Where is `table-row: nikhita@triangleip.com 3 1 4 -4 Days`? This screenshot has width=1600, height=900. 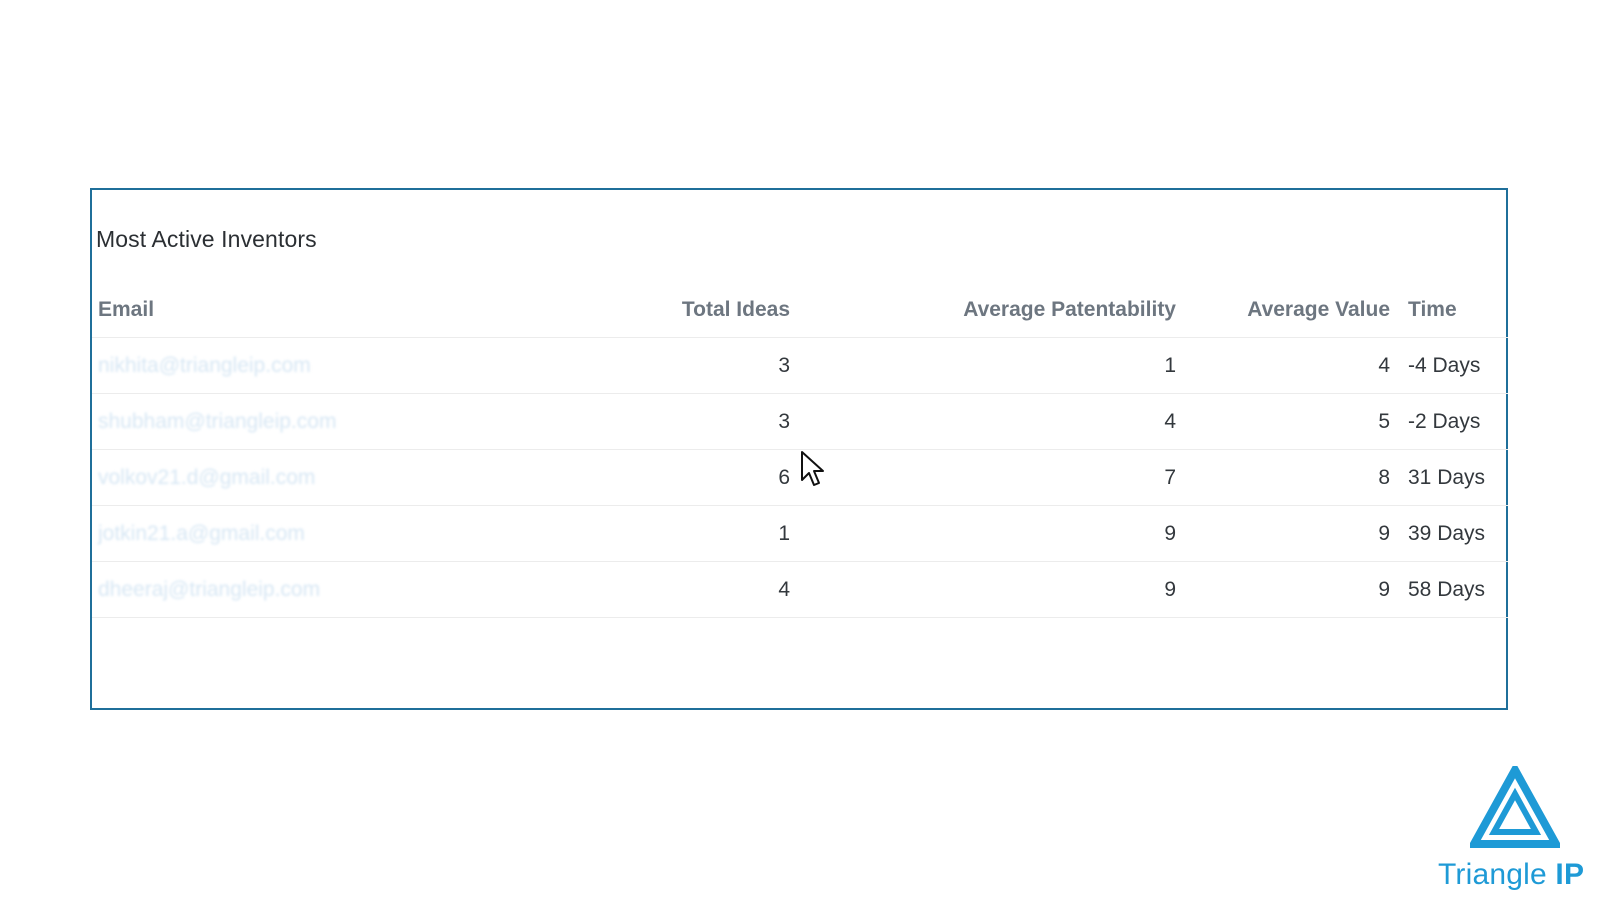 table-row: nikhita@triangleip.com 3 1 4 -4 Days is located at coordinates (800, 366).